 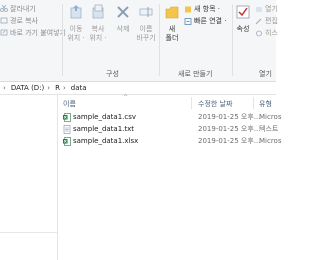 I want to click on address-bar: › DATA (D:) › R › data, so click(x=138, y=88).